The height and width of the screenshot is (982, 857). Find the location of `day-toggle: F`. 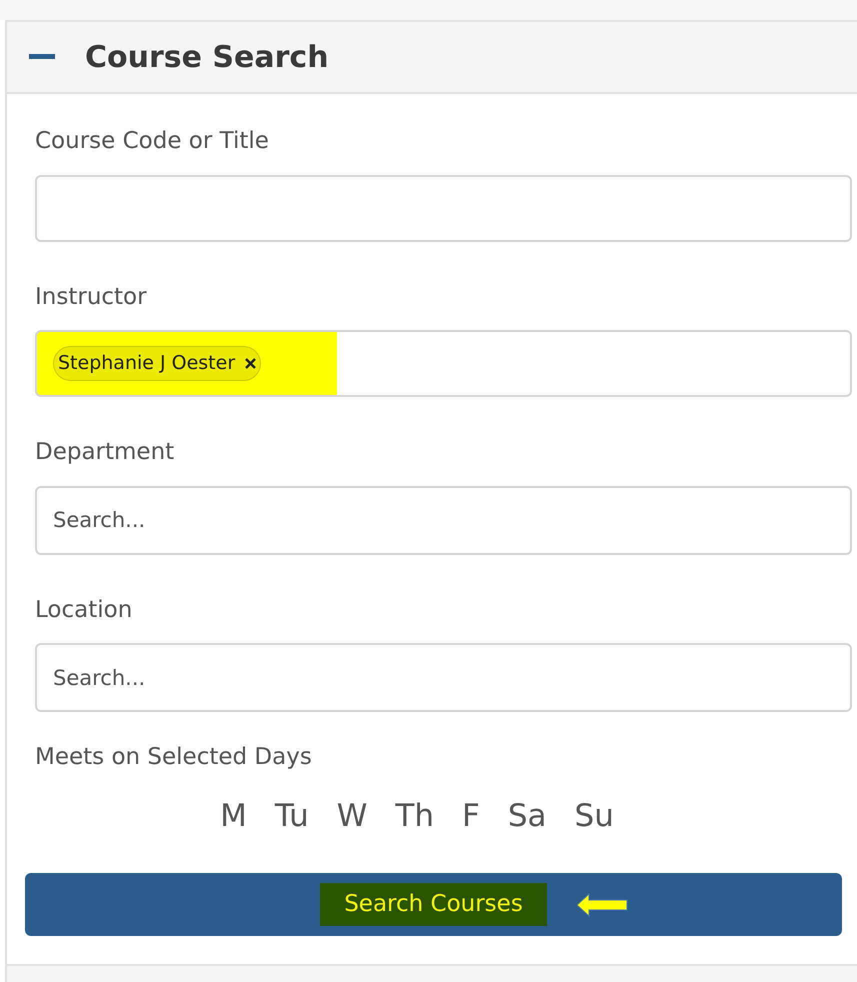

day-toggle: F is located at coordinates (471, 815).